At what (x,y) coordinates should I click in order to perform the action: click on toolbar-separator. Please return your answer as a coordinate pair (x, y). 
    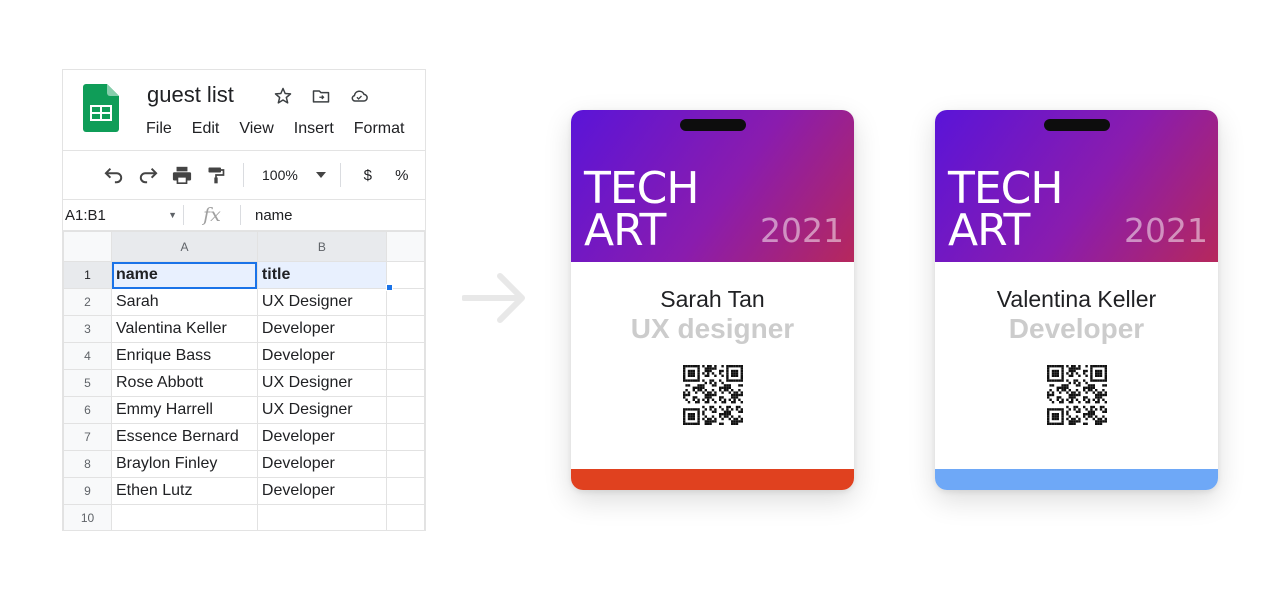
    Looking at the image, I should click on (243, 175).